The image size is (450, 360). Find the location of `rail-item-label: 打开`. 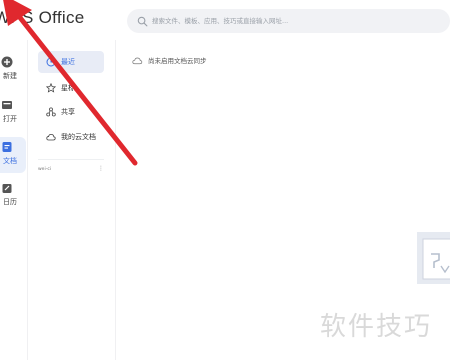

rail-item-label: 打开 is located at coordinates (10, 119).